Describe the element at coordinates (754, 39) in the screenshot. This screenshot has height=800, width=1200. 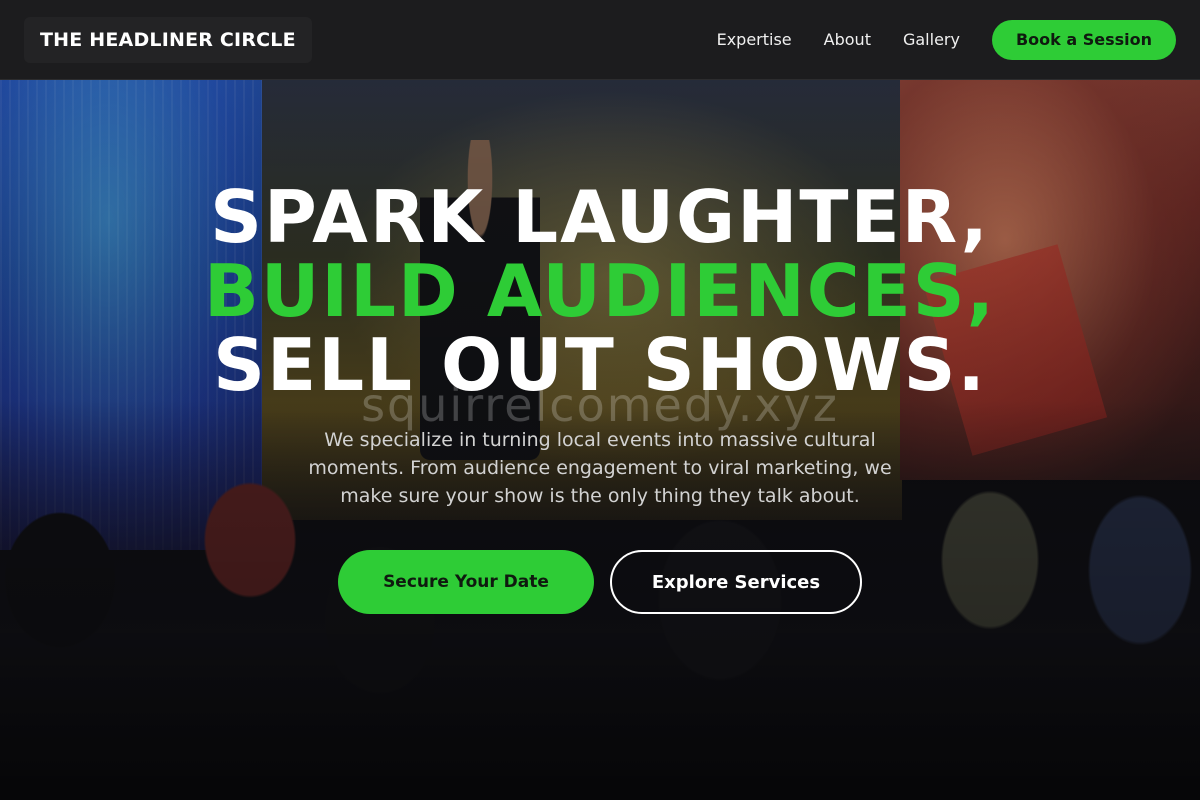
I see `nav-link-expertise: Expertise` at that location.